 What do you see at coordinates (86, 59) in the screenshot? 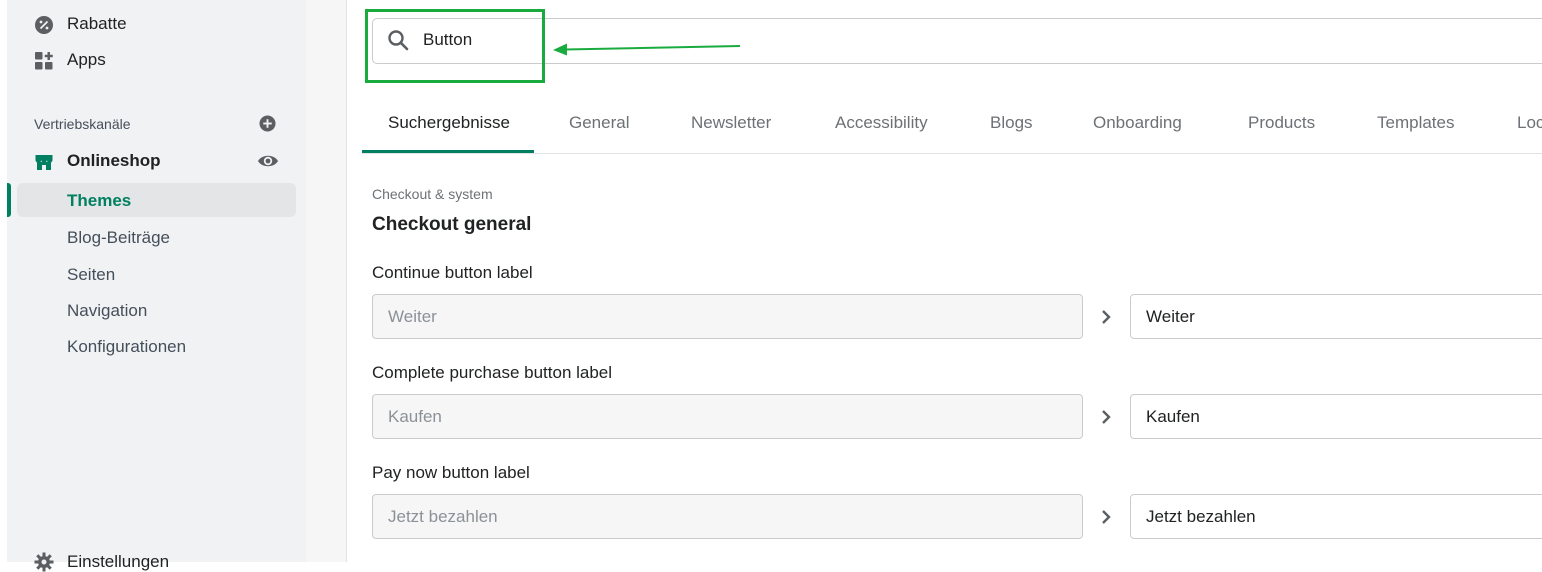
I see `sidebar-item-label: Apps` at bounding box center [86, 59].